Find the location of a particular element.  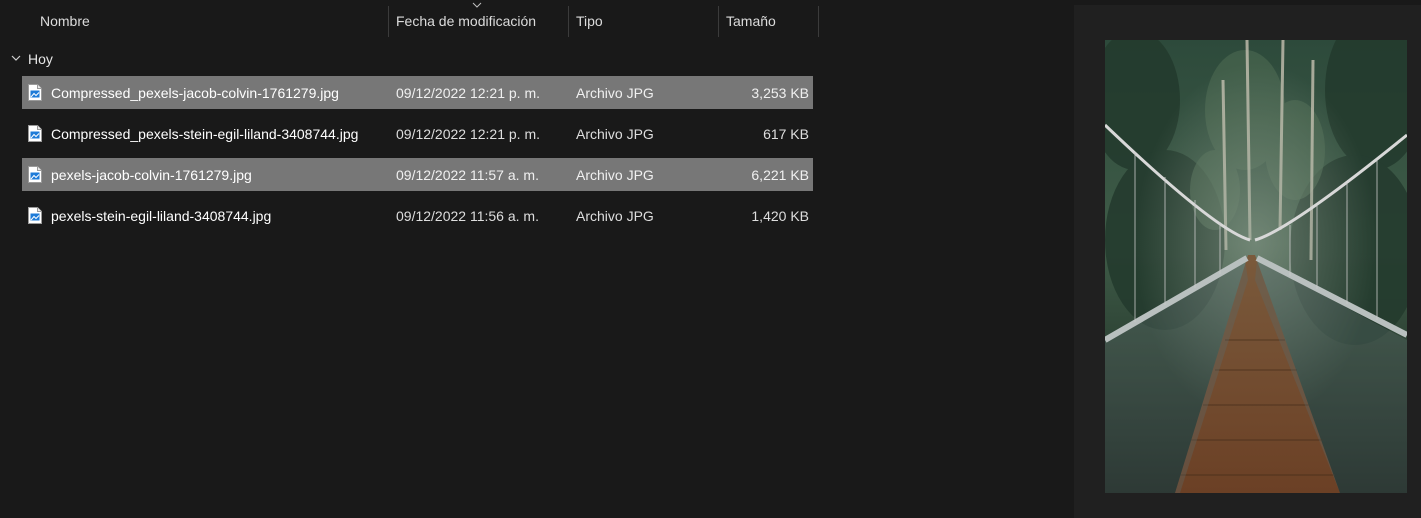

file-date: 09/12/2022 11:56 a. m. is located at coordinates (467, 216).